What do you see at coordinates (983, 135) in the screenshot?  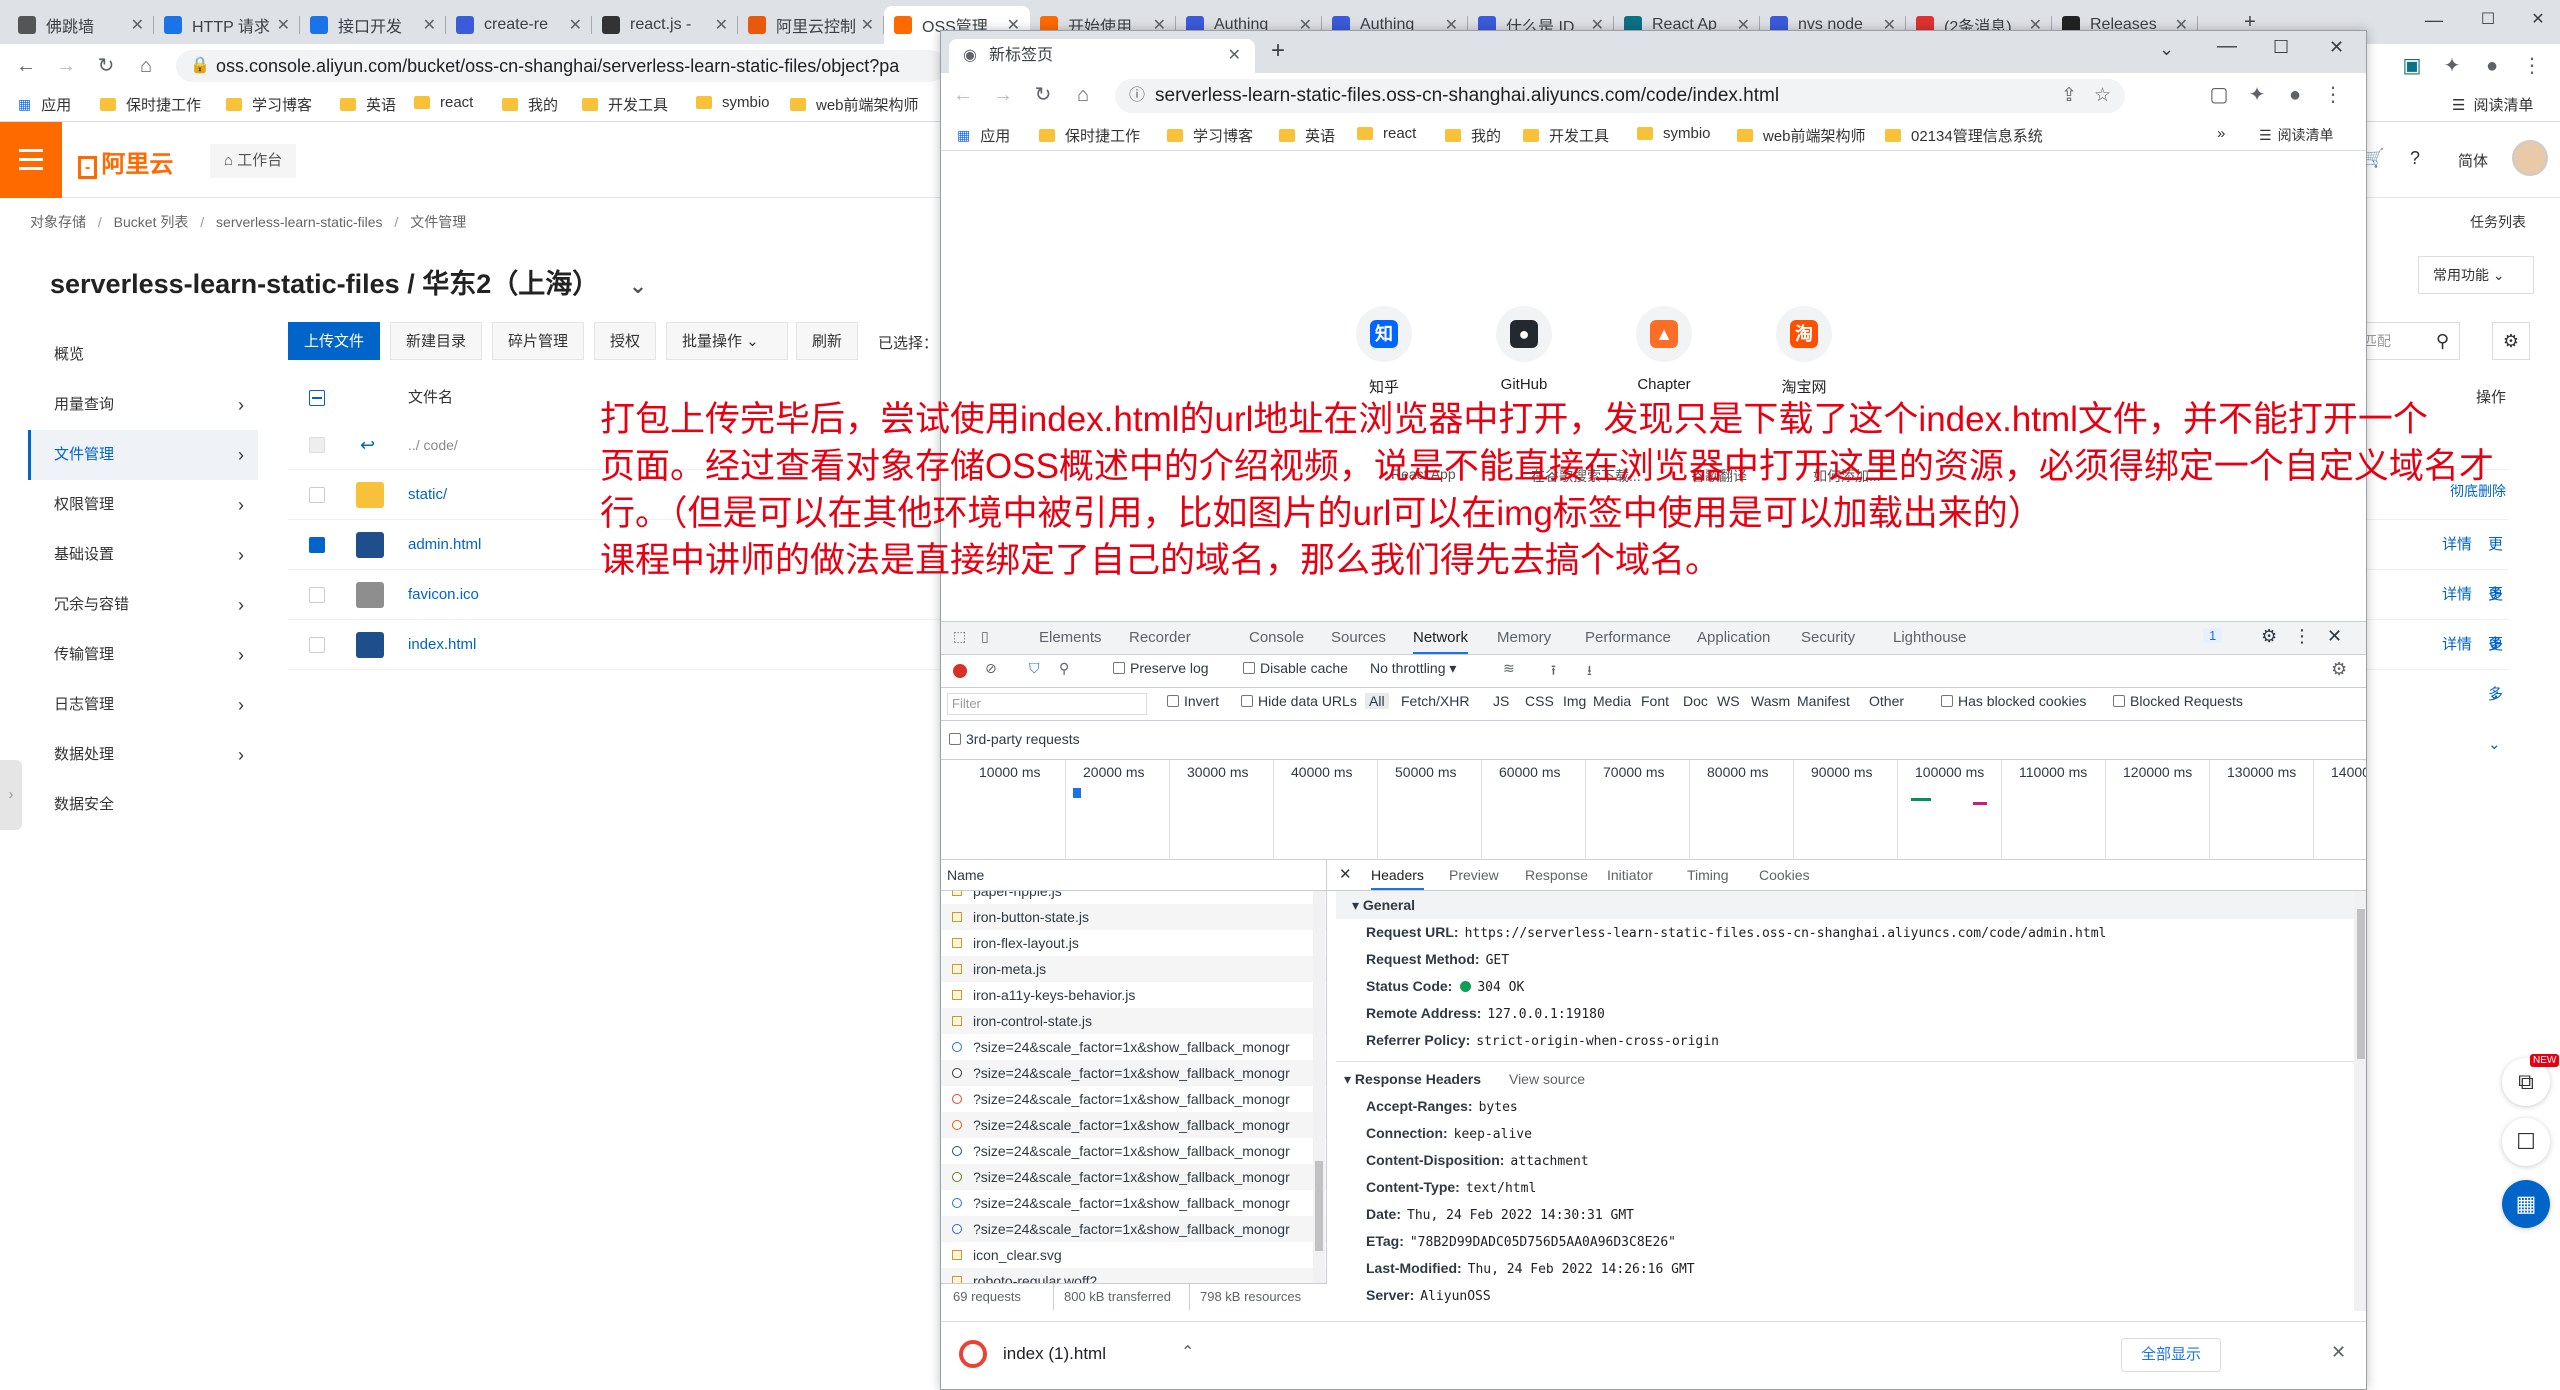 I see `bookmark-item: ▦ 应用` at bounding box center [983, 135].